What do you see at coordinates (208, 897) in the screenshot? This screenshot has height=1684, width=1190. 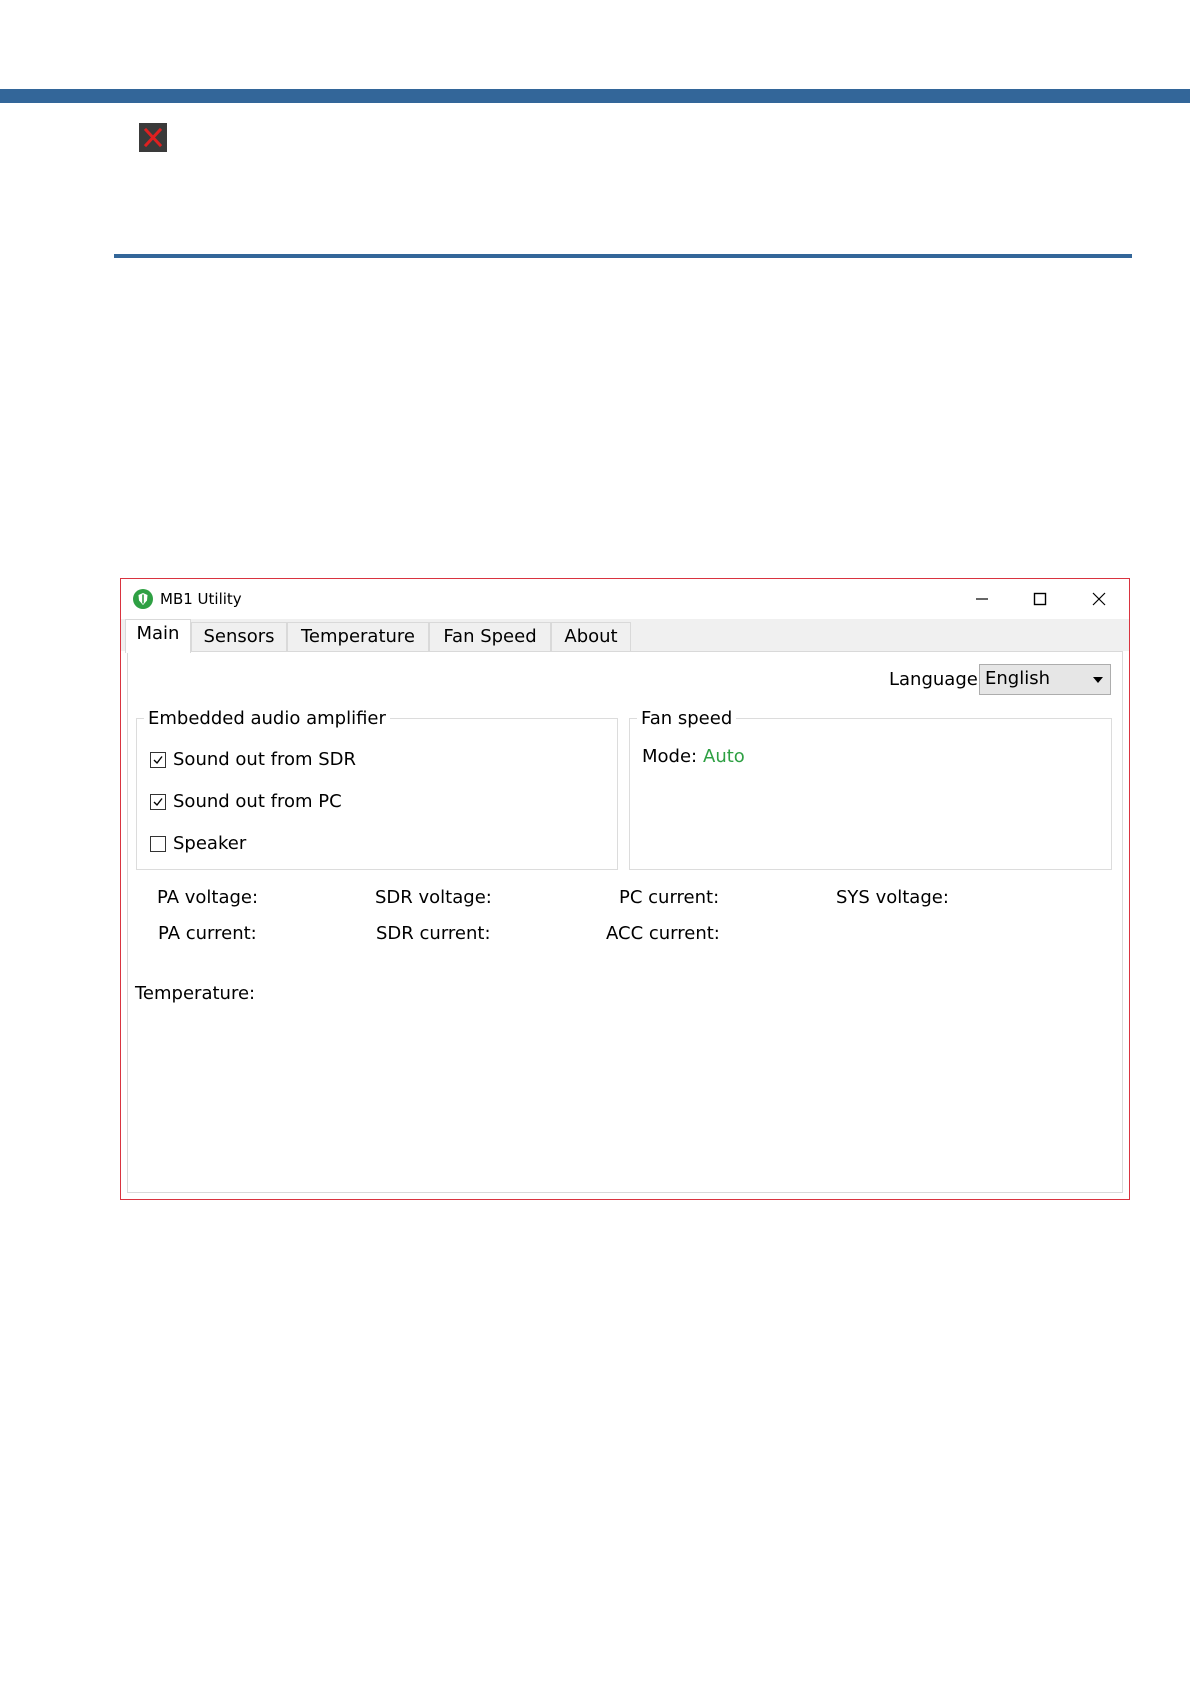 I see `pa-voltage-label: PA voltage:` at bounding box center [208, 897].